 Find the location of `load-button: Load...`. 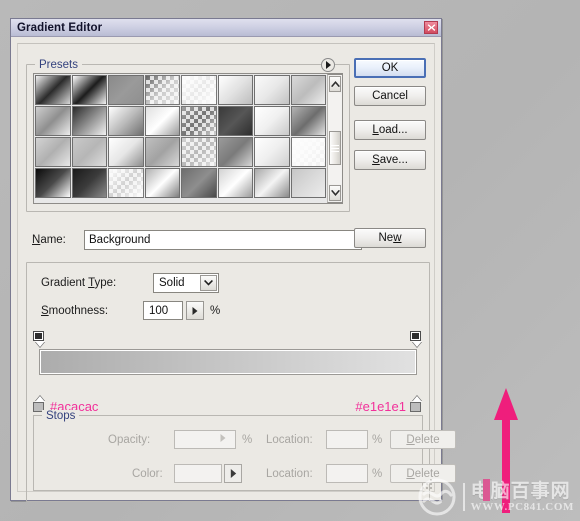

load-button: Load... is located at coordinates (390, 130).